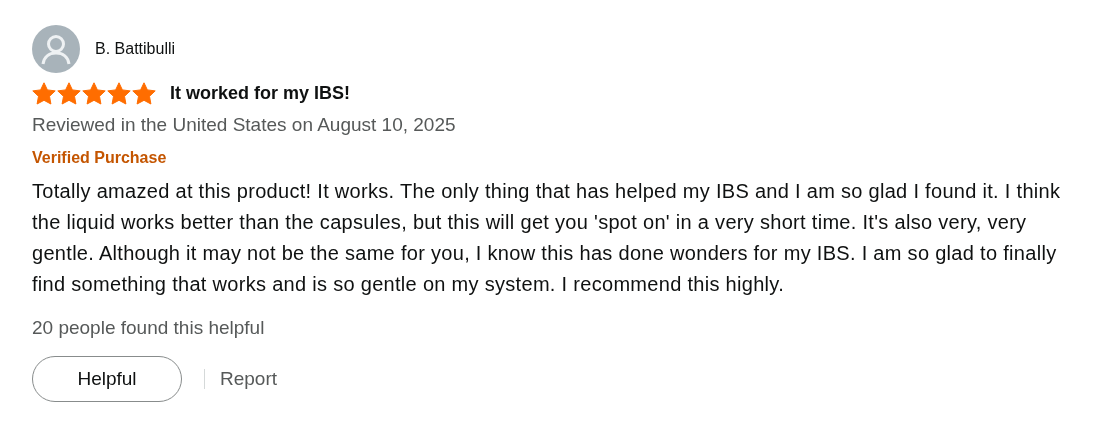  Describe the element at coordinates (260, 93) in the screenshot. I see `review-title: It worked for my IBS!` at that location.